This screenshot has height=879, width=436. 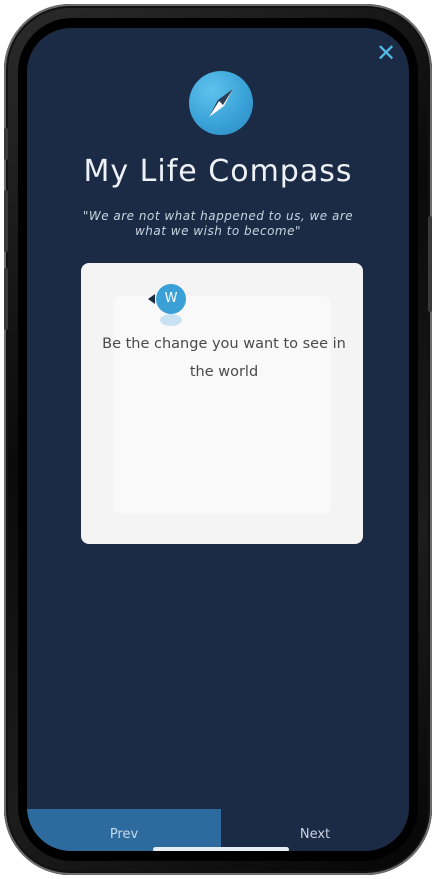 I want to click on home-indicator, so click(x=221, y=849).